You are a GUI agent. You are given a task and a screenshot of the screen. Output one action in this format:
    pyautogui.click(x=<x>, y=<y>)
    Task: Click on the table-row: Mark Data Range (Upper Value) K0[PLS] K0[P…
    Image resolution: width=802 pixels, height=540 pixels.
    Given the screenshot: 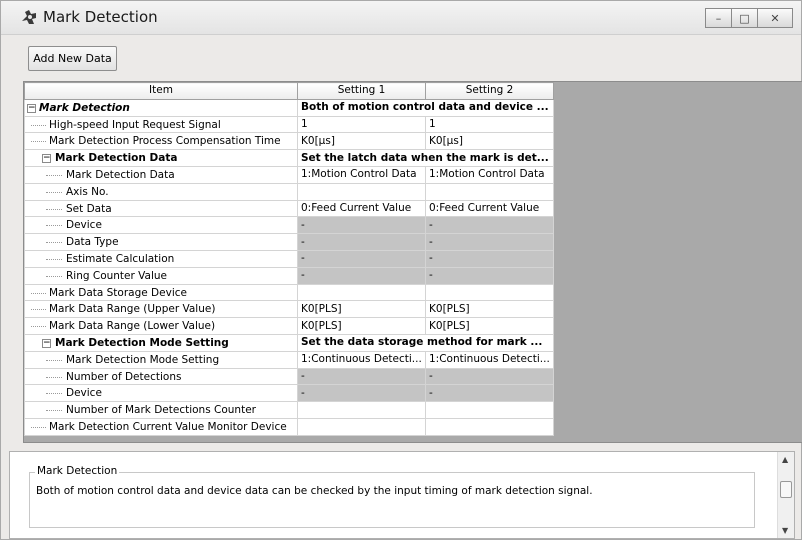 What is the action you would take?
    pyautogui.click(x=289, y=309)
    